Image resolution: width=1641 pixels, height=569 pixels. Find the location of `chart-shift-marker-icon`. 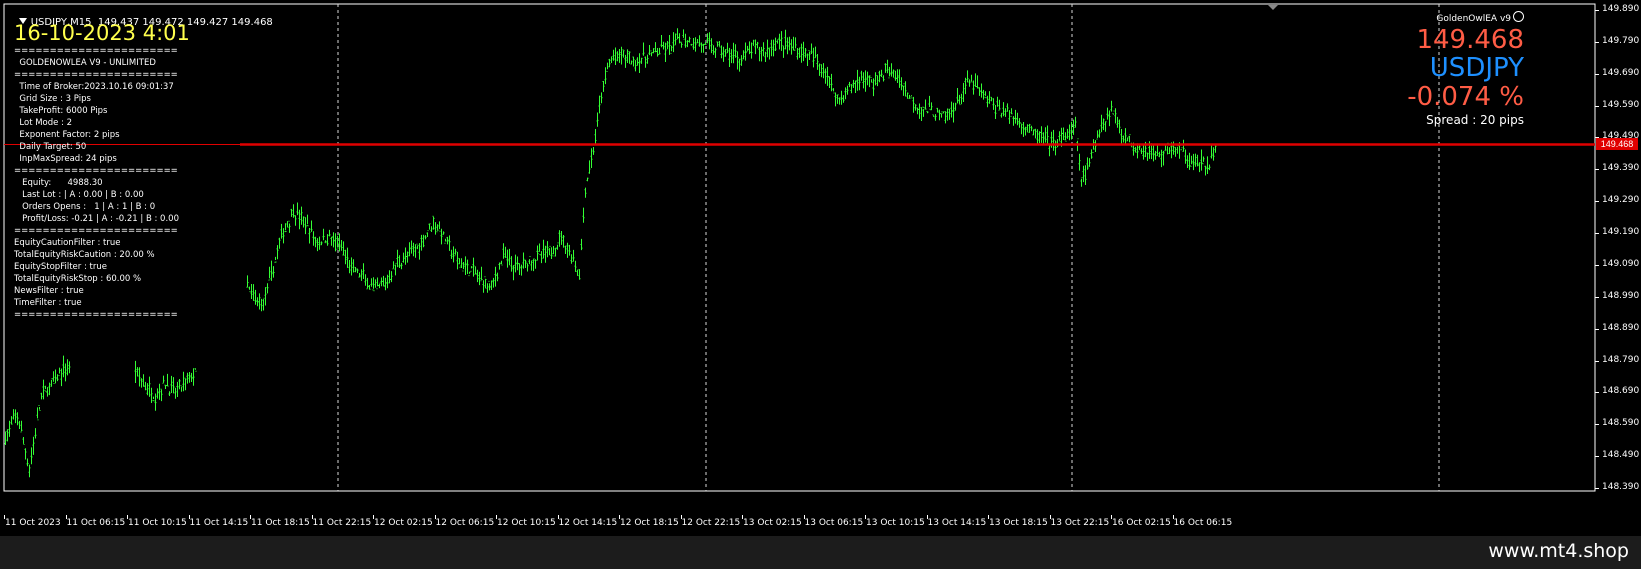

chart-shift-marker-icon is located at coordinates (1273, 7).